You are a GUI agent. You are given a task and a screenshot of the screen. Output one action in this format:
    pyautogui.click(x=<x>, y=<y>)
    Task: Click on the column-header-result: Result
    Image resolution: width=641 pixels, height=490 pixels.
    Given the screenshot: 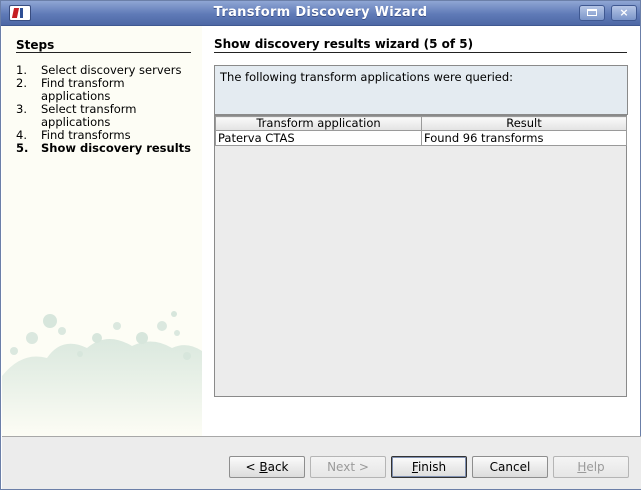 What is the action you would take?
    pyautogui.click(x=524, y=123)
    